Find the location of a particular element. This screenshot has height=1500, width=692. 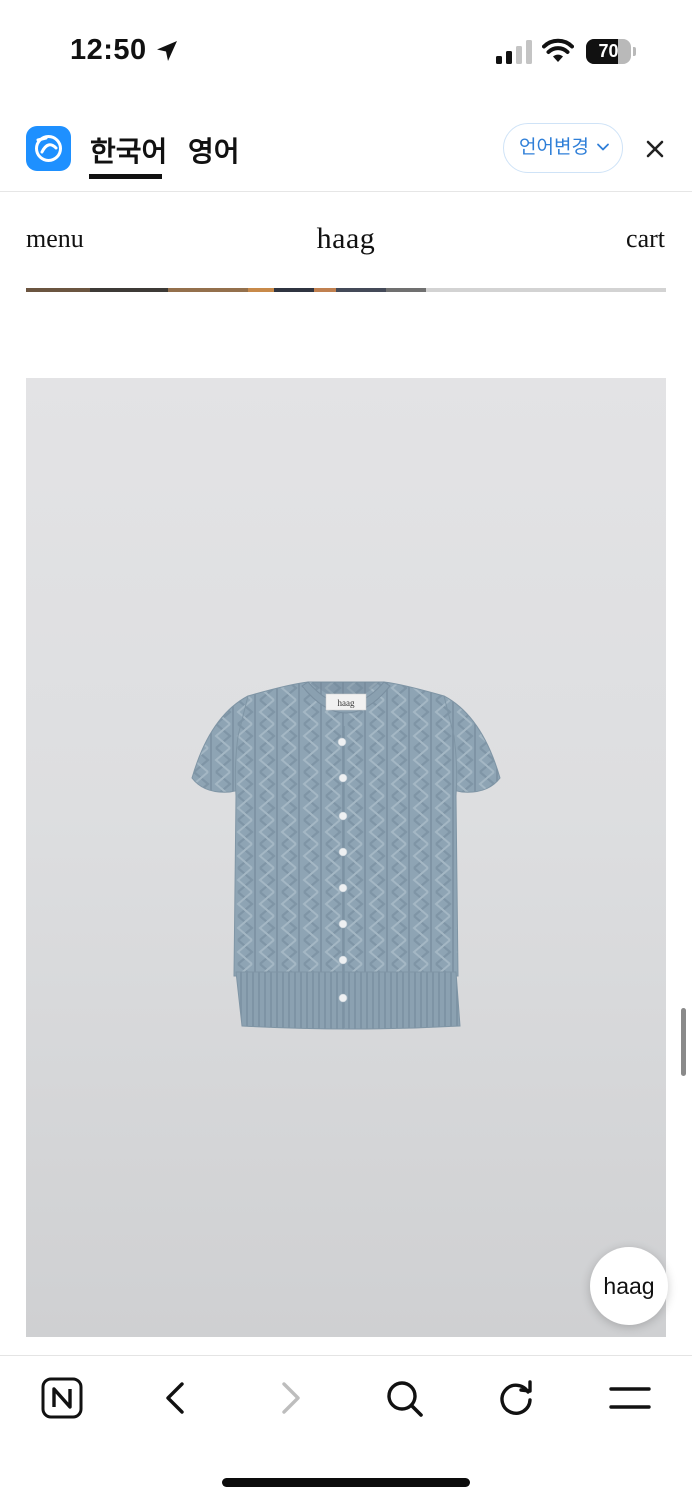

translate-logo-glyph is located at coordinates (48, 148).